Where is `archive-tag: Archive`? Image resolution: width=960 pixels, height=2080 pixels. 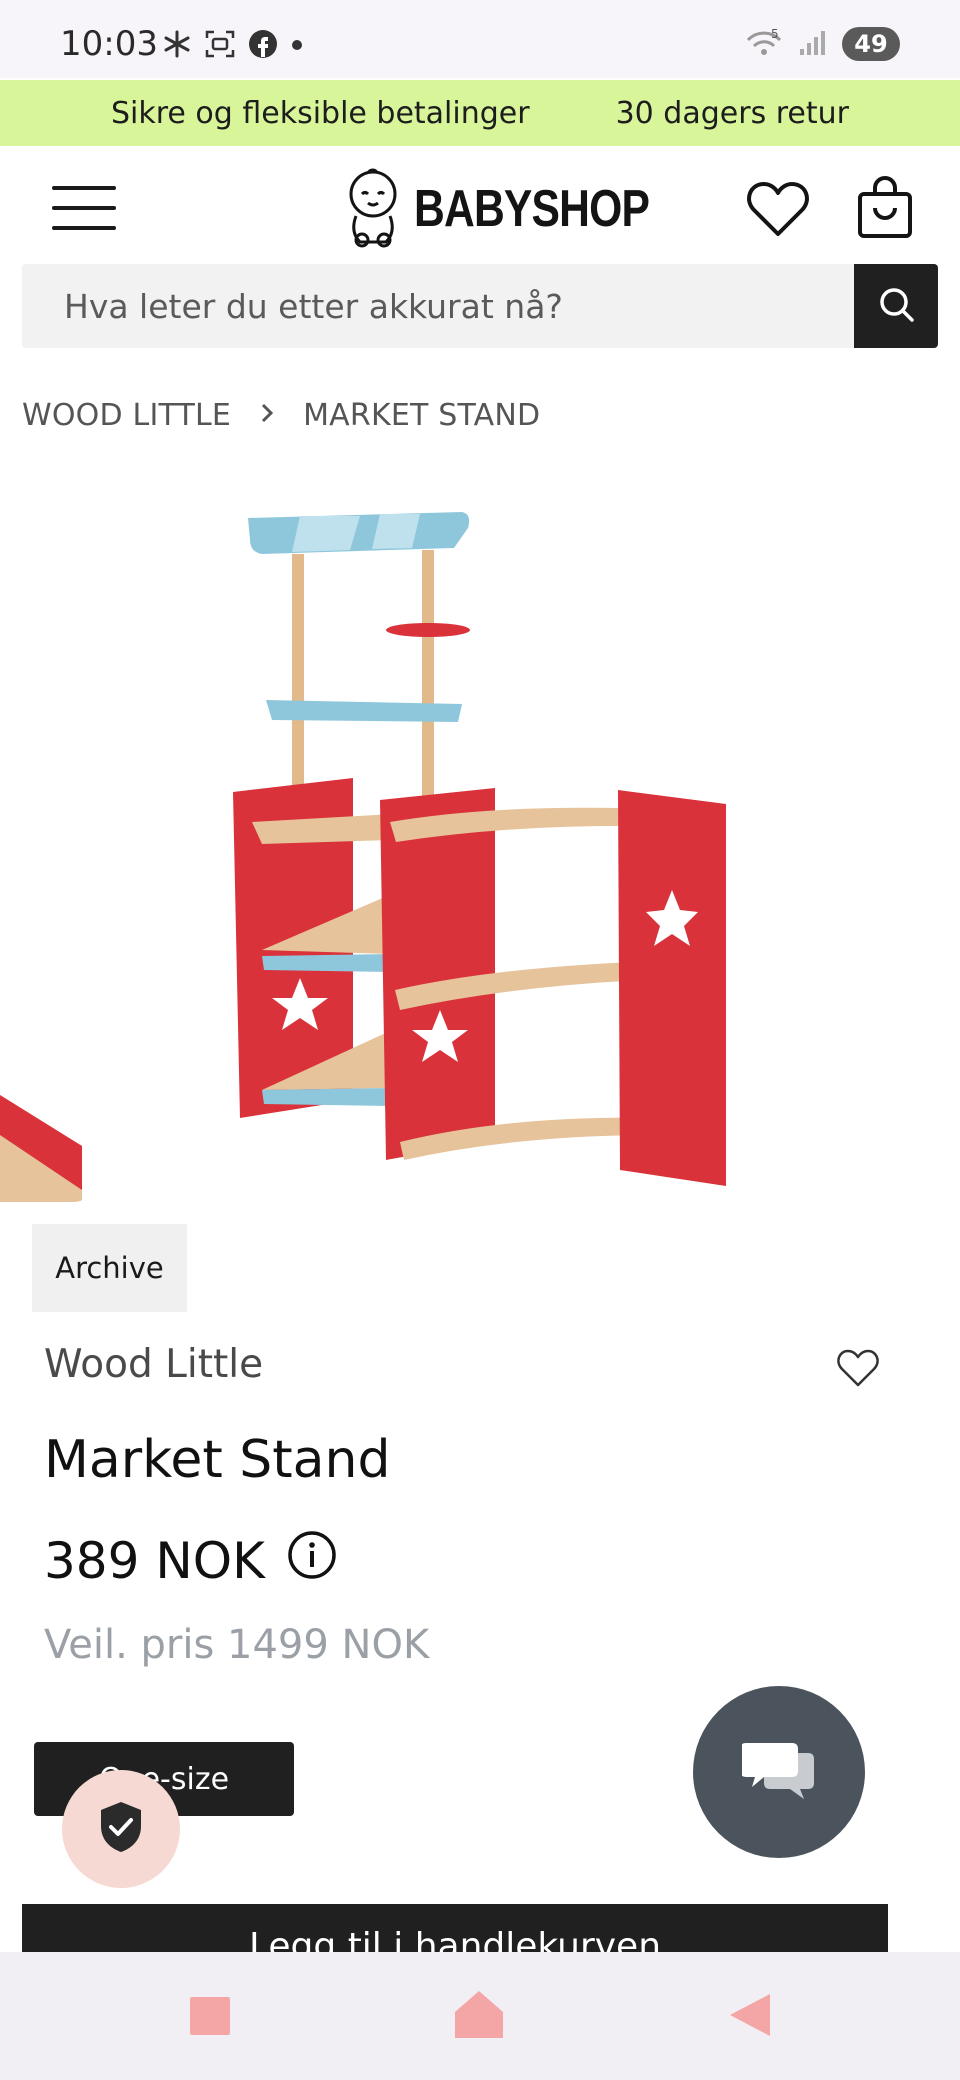 archive-tag: Archive is located at coordinates (109, 1268).